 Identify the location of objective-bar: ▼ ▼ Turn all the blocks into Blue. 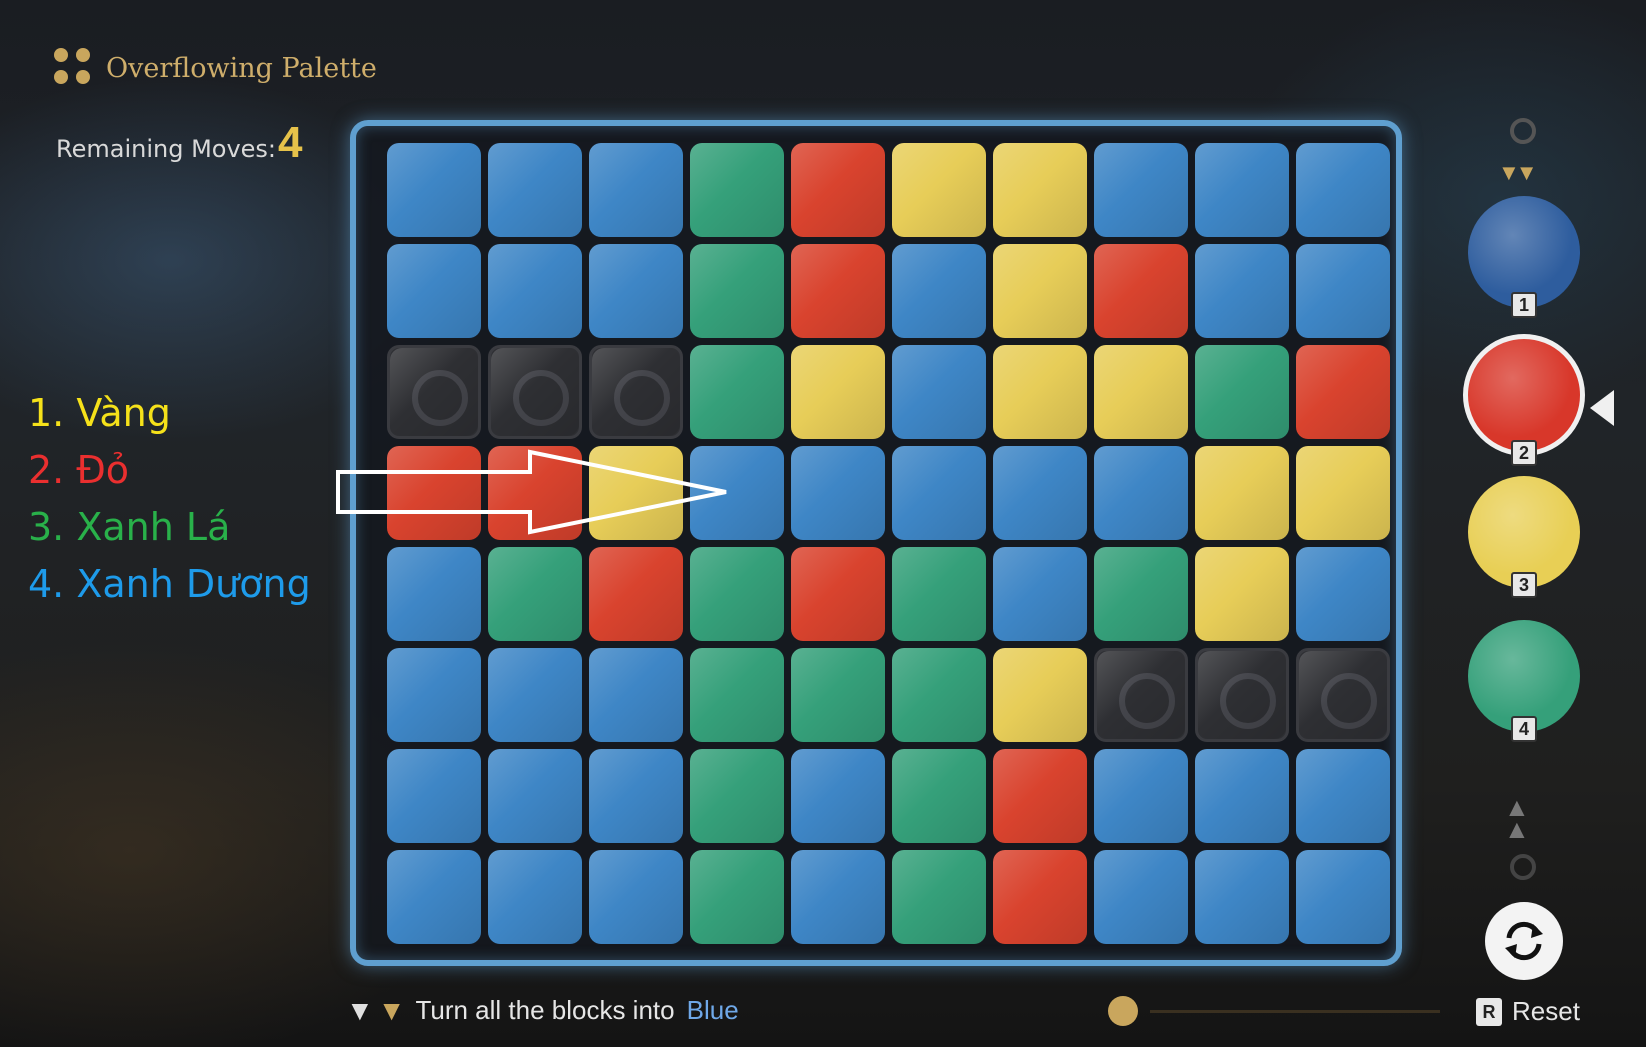
(542, 1010).